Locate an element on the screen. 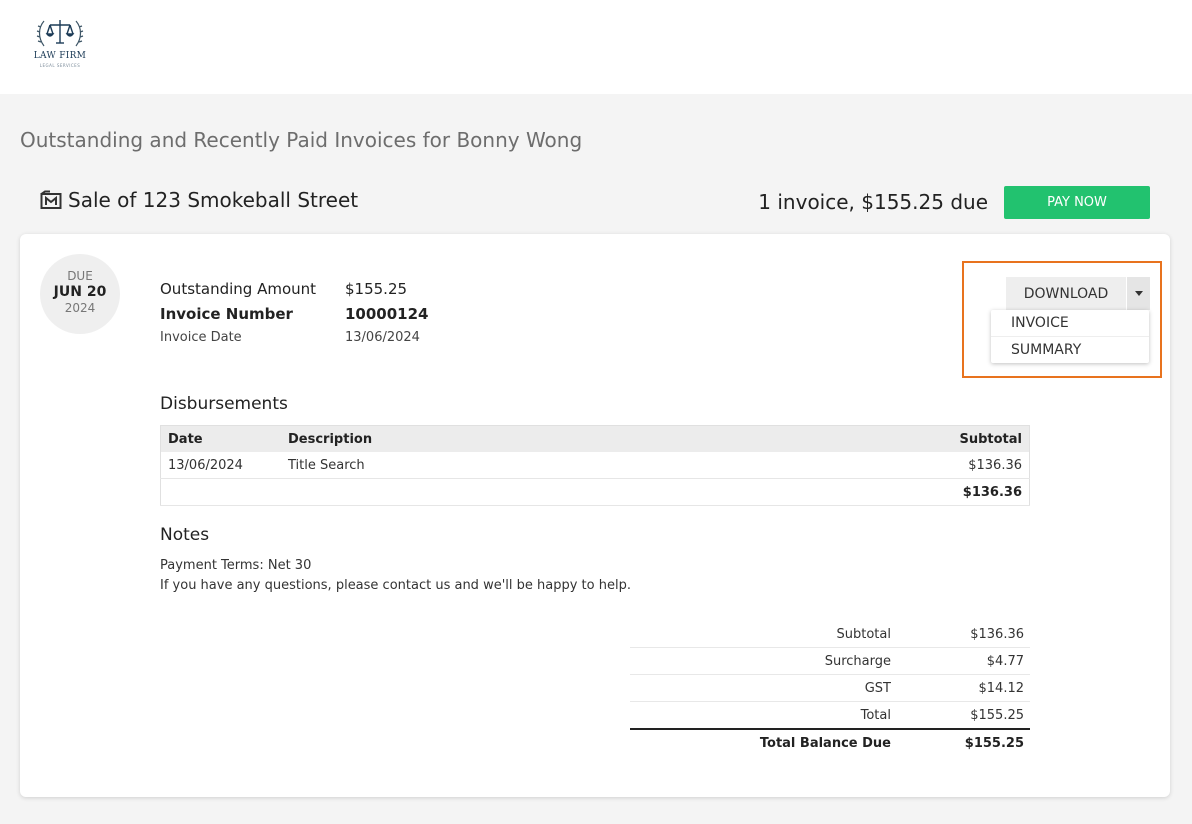 This screenshot has height=824, width=1192. caret-down-icon is located at coordinates (1138, 293).